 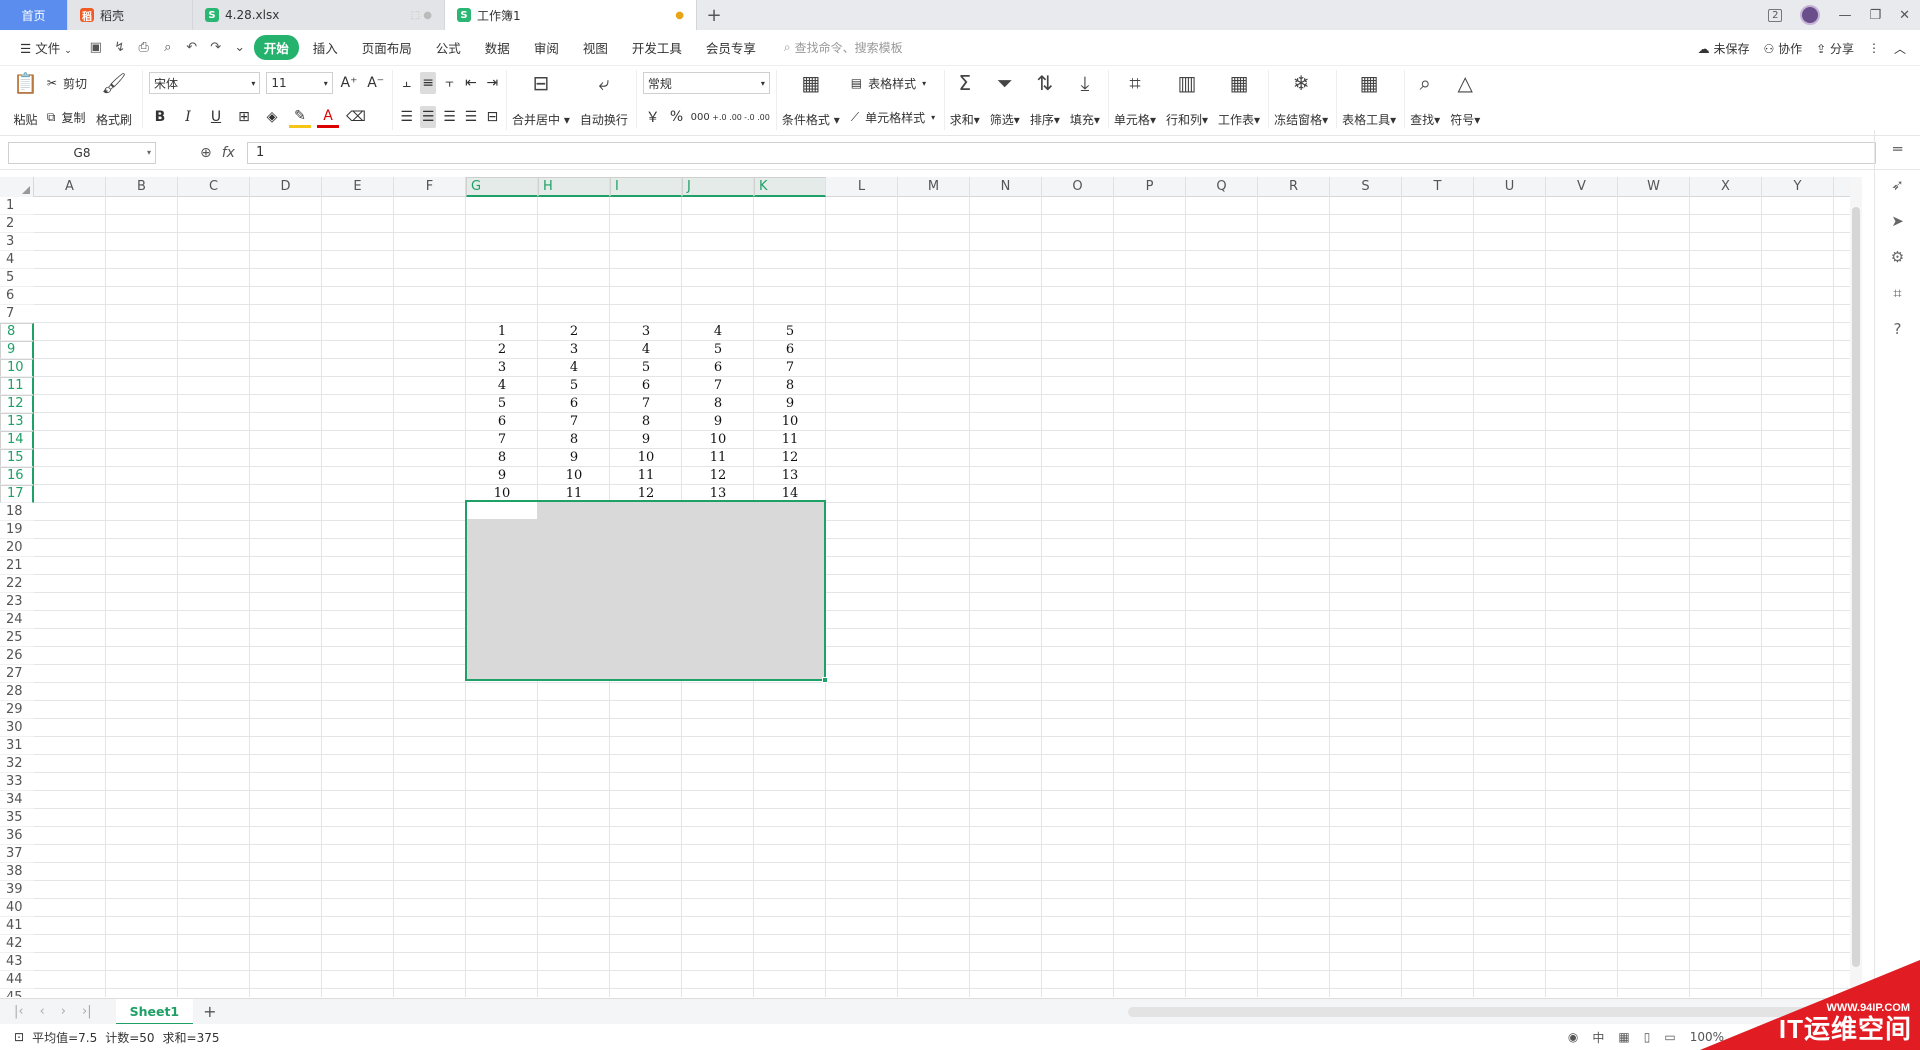 What do you see at coordinates (677, 117) in the screenshot?
I see `percent-icon: %` at bounding box center [677, 117].